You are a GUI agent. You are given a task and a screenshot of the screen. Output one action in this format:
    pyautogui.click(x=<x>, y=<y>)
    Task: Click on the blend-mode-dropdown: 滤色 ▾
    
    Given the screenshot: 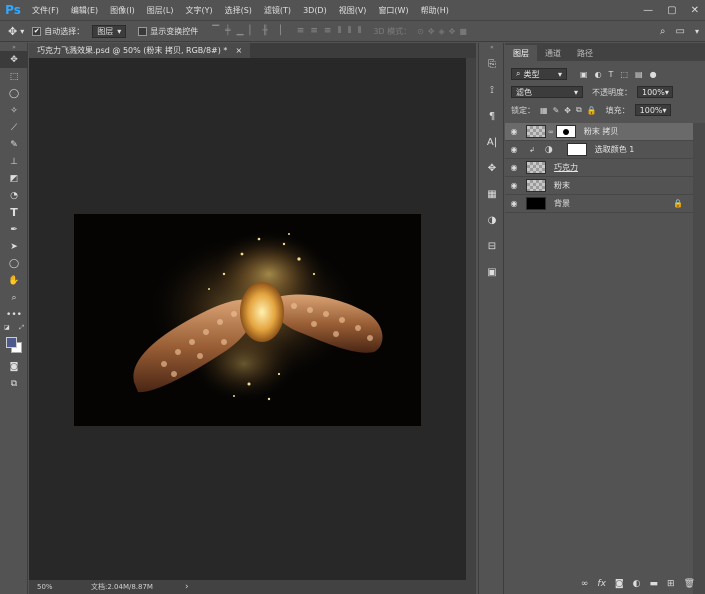 What is the action you would take?
    pyautogui.click(x=547, y=92)
    